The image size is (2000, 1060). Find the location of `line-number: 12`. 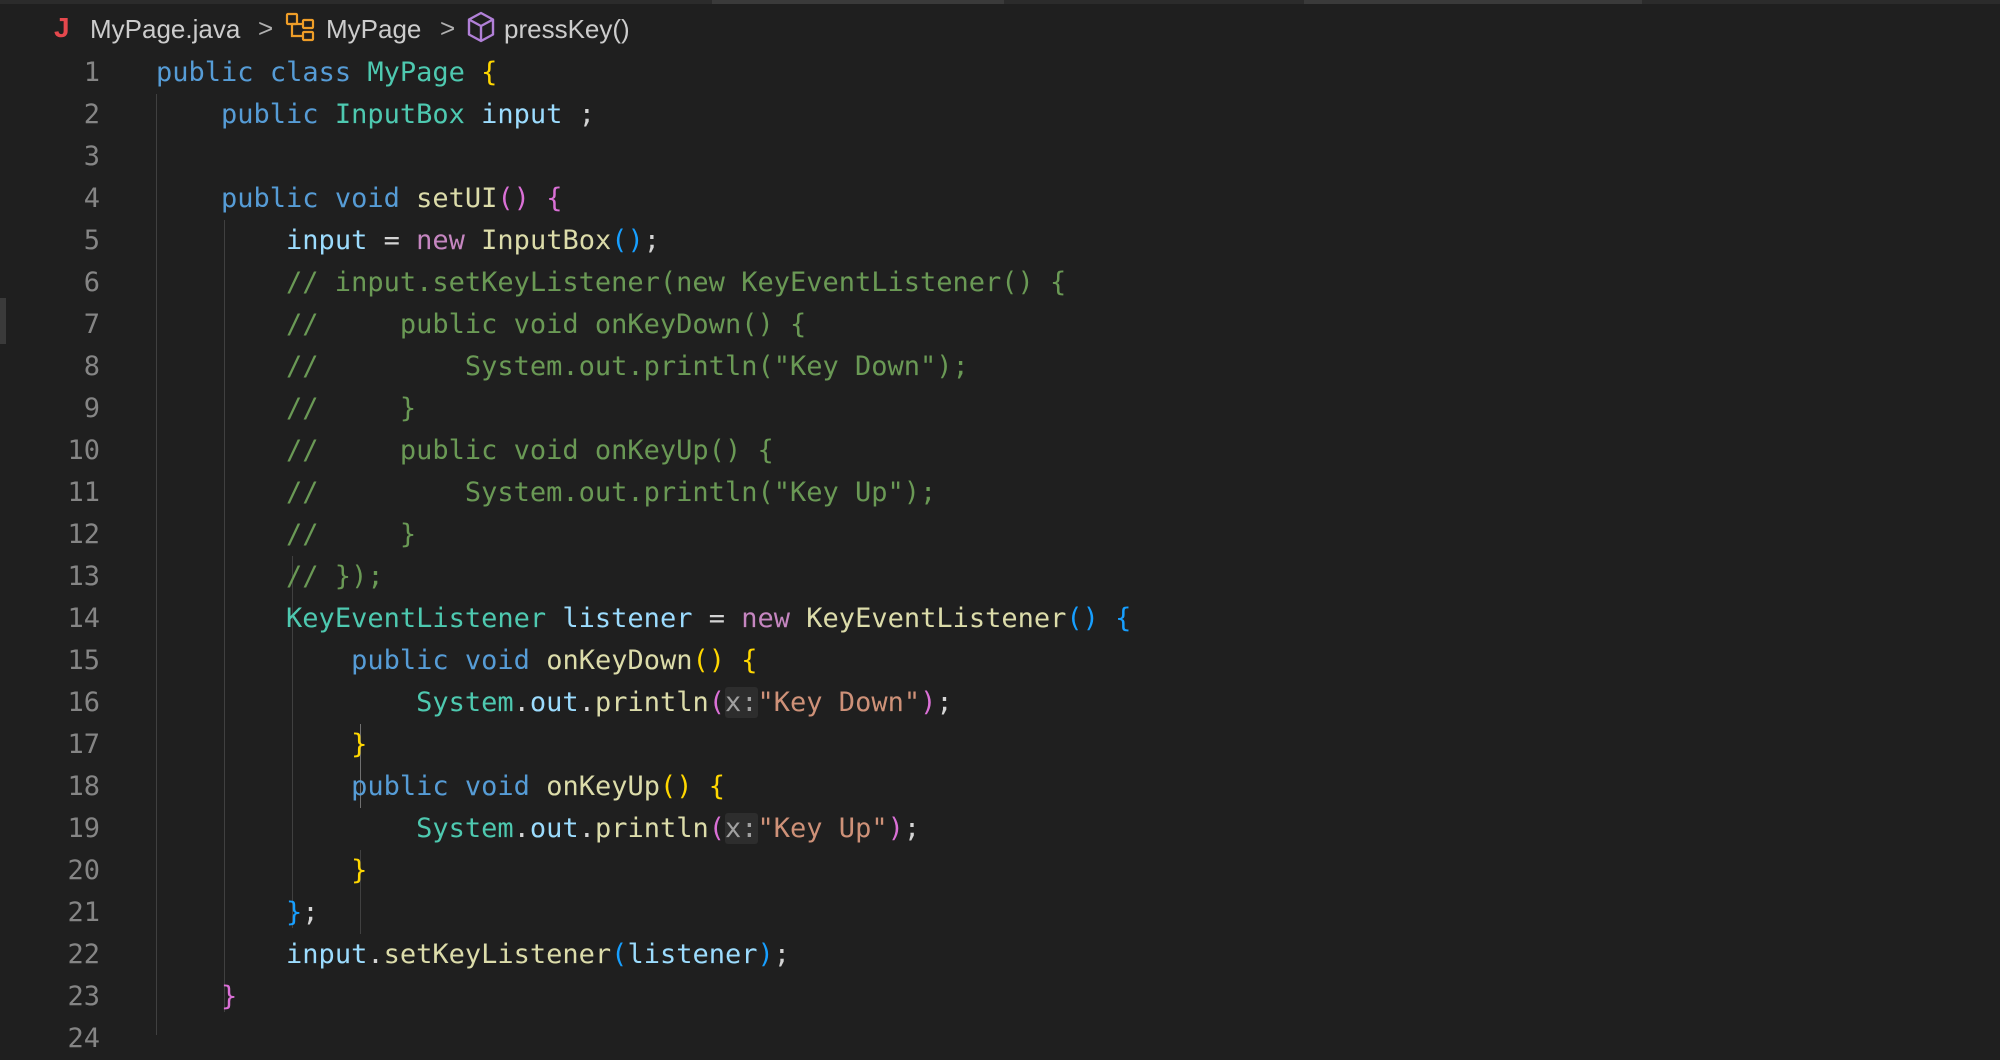

line-number: 12 is located at coordinates (83, 534).